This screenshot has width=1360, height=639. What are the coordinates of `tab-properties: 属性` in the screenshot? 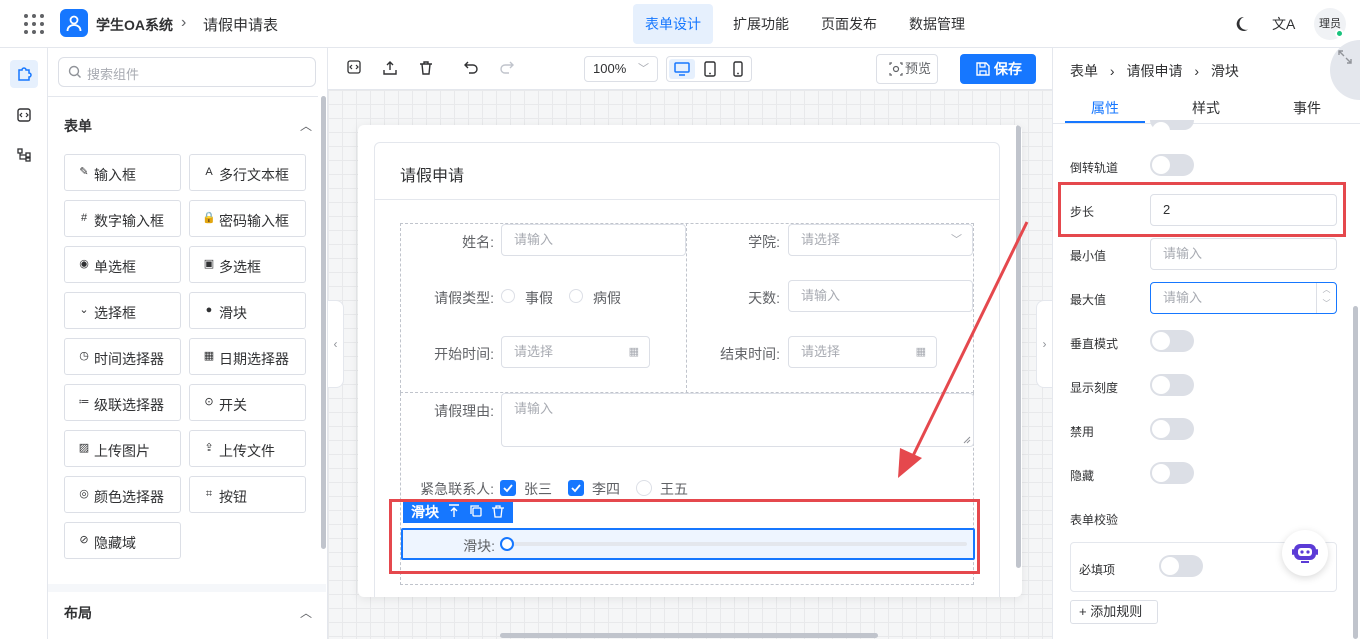 It's located at (1105, 108).